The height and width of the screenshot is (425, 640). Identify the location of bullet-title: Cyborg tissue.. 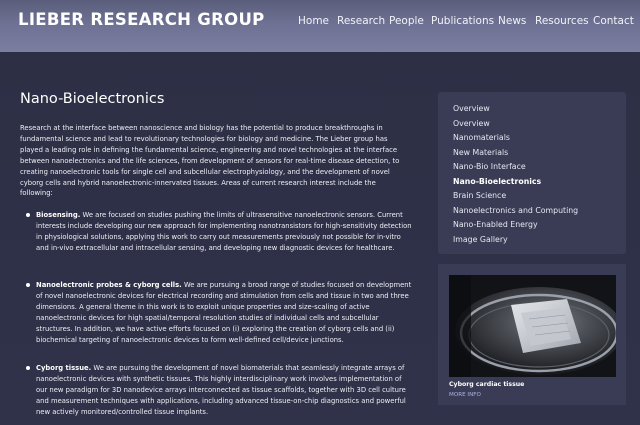
(64, 368).